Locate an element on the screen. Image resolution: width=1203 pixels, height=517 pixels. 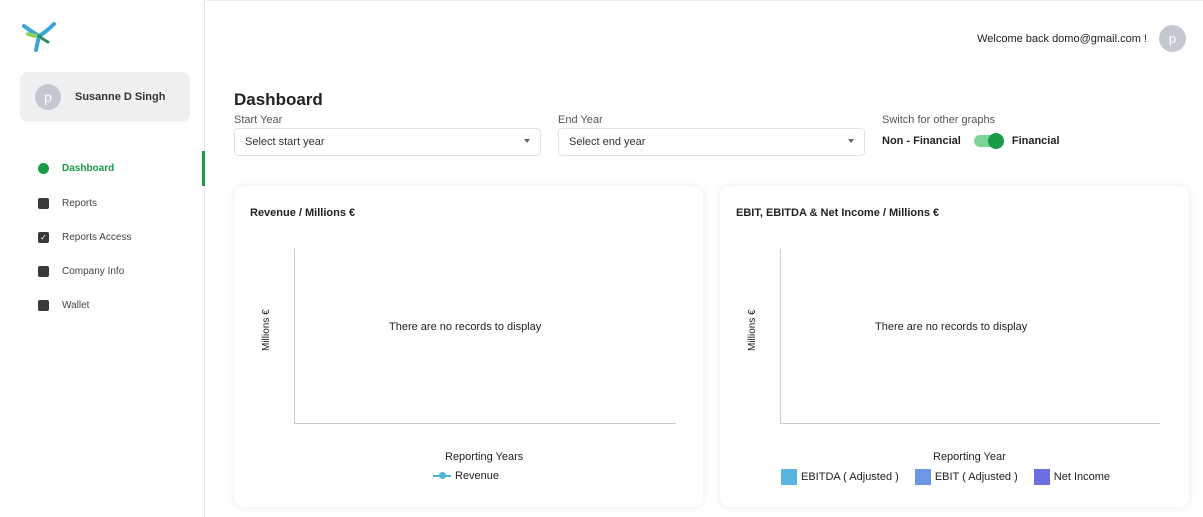
wallet-icon is located at coordinates (43, 305).